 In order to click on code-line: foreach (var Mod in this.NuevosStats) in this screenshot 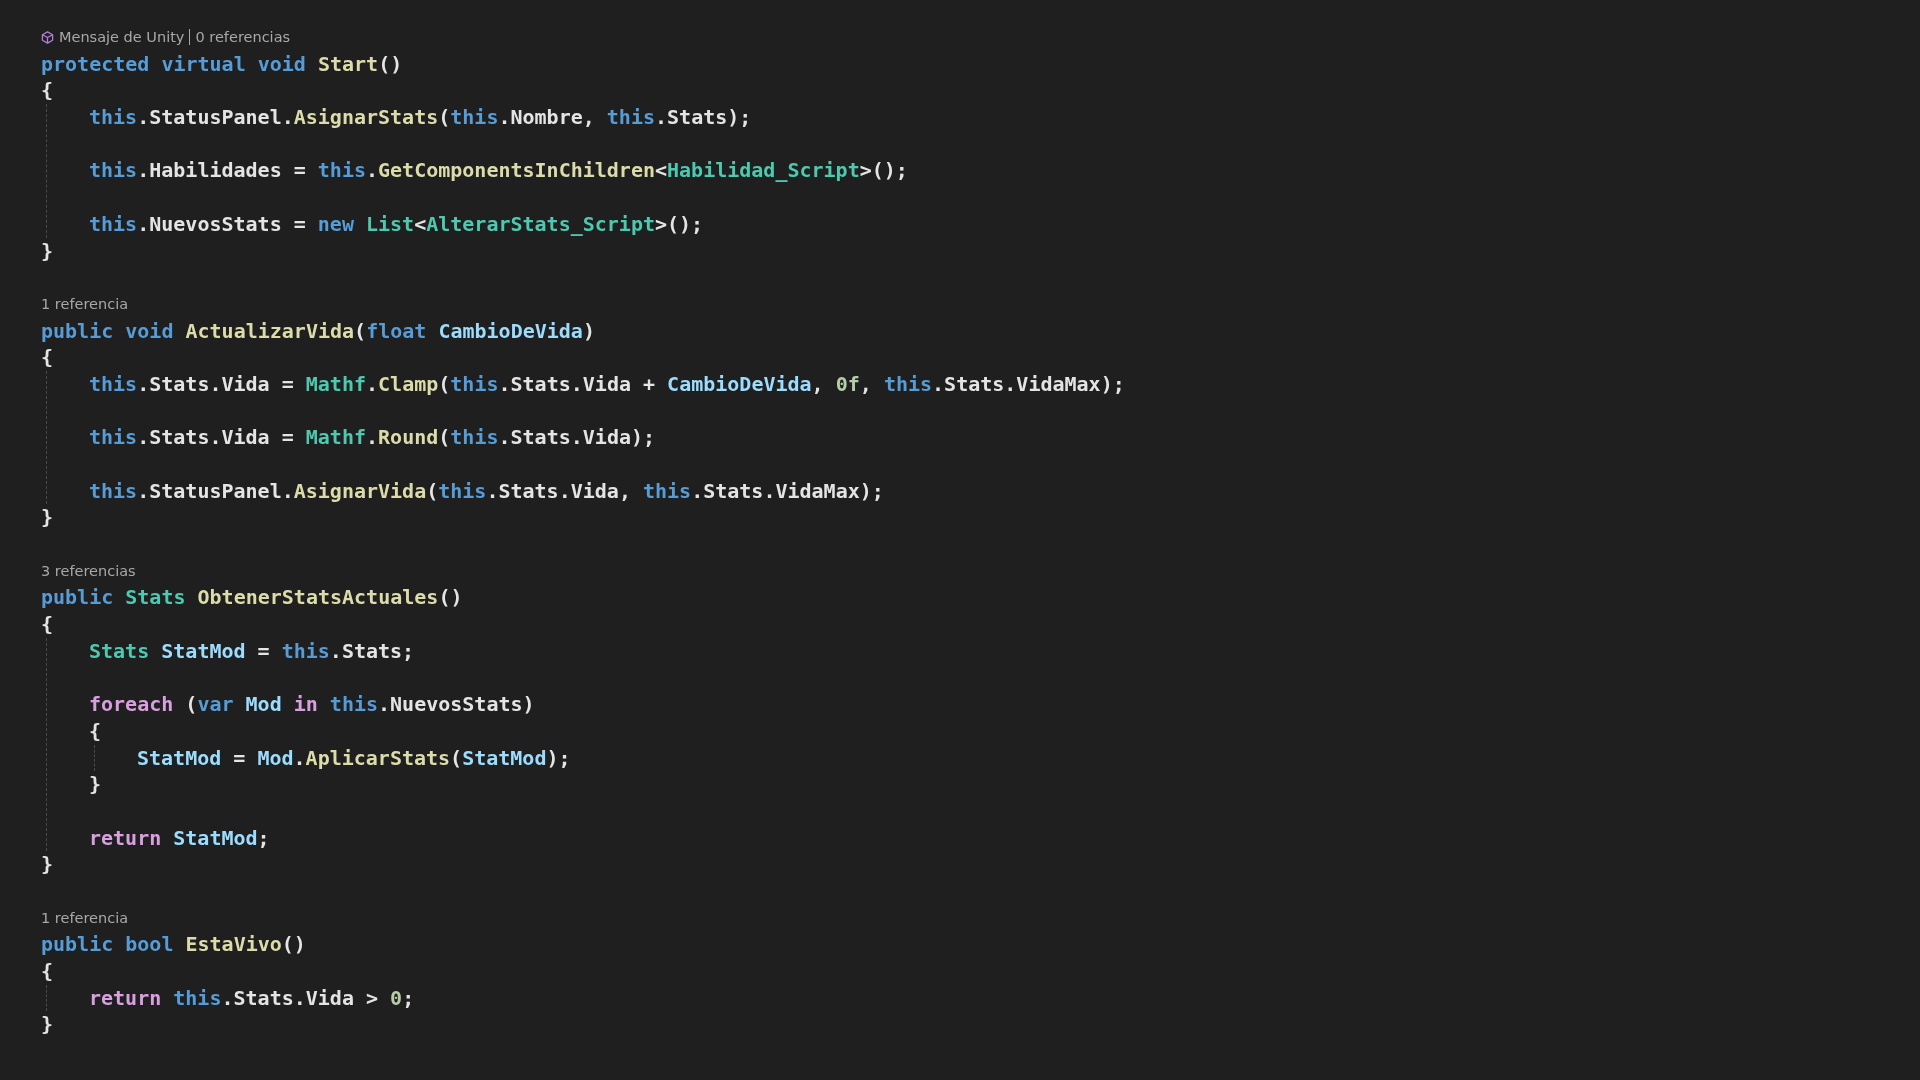, I will do `click(312, 704)`.